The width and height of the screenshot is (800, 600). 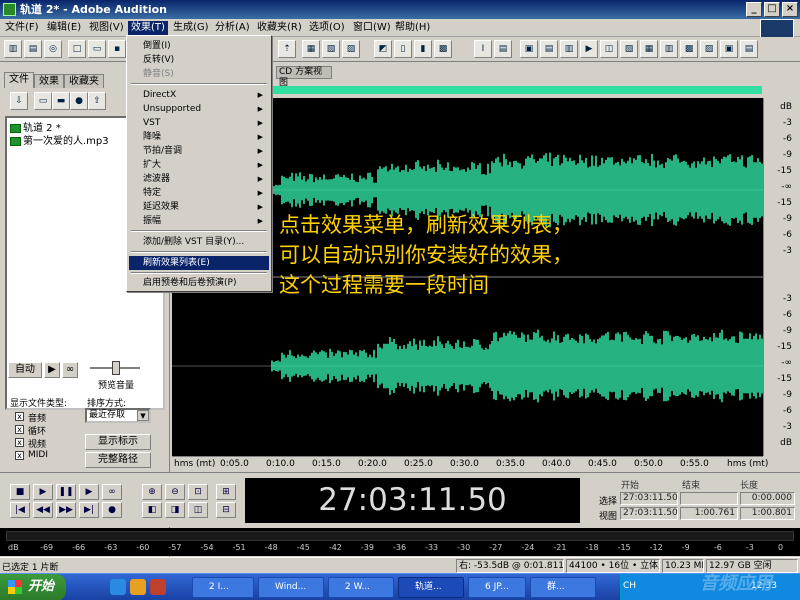 I want to click on selection-begin-field: 27:03:11.50, so click(x=649, y=498).